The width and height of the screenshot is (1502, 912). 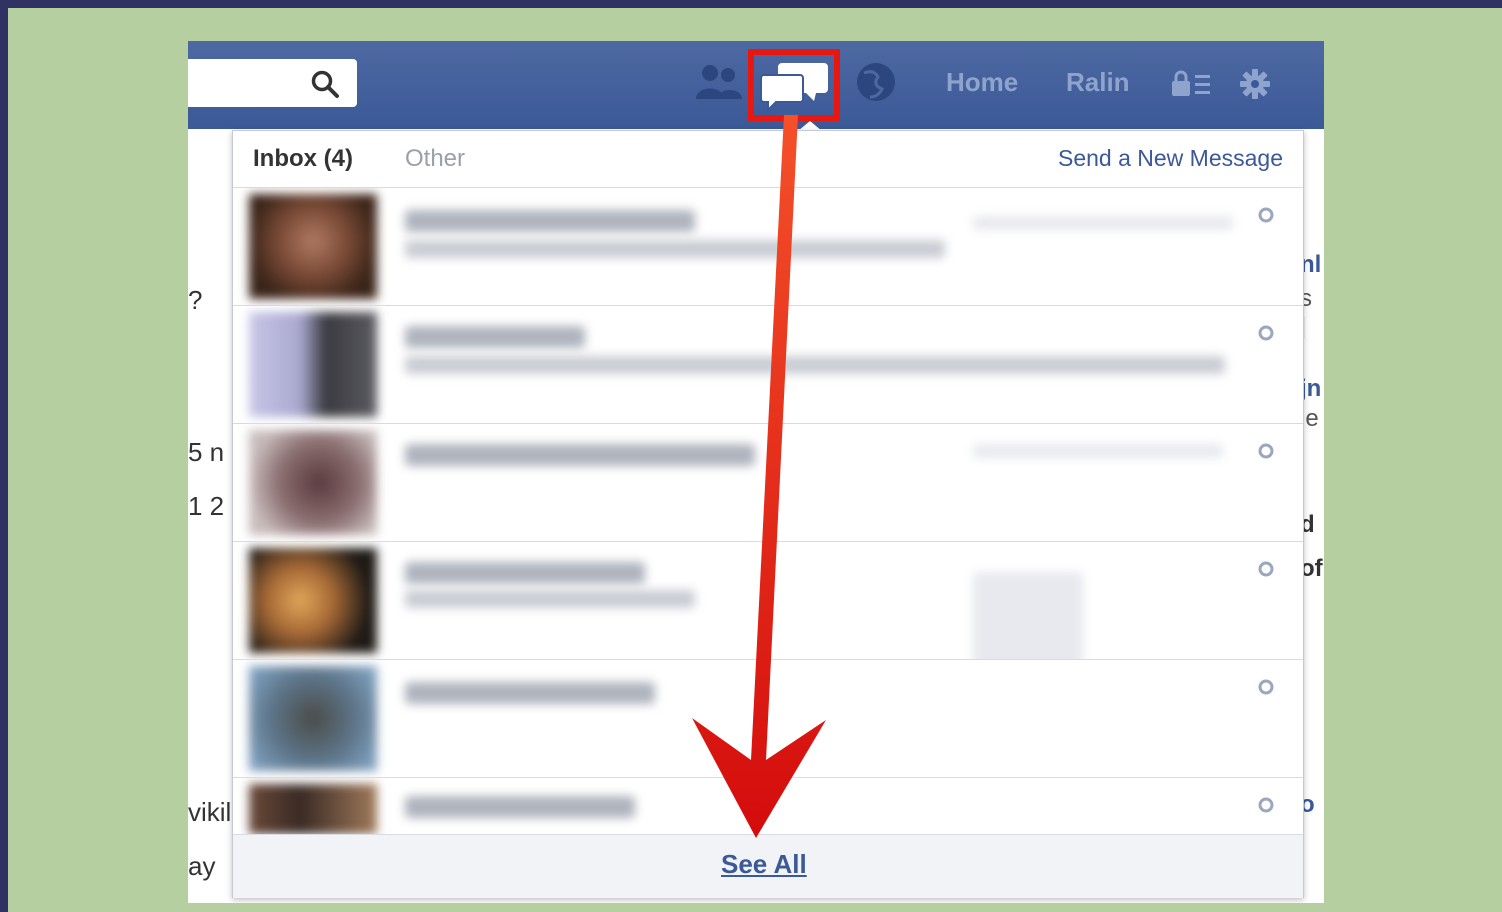 What do you see at coordinates (876, 82) in the screenshot?
I see `globe-icon` at bounding box center [876, 82].